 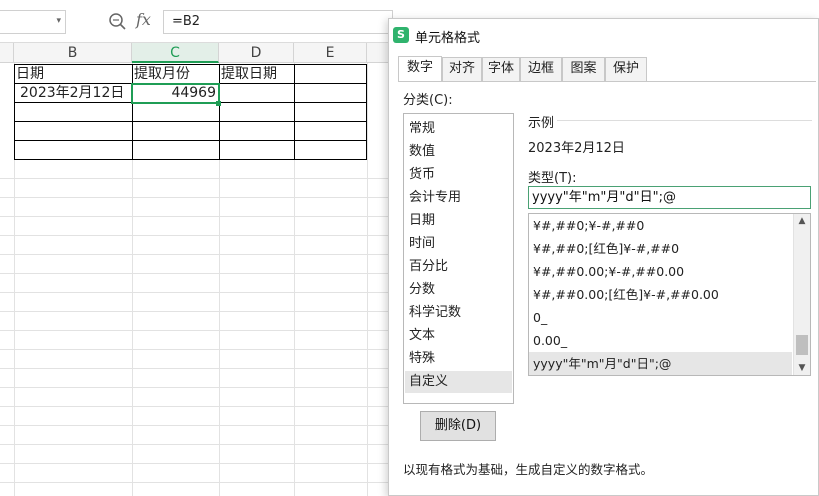 What do you see at coordinates (458, 175) in the screenshot?
I see `category-item: 货币` at bounding box center [458, 175].